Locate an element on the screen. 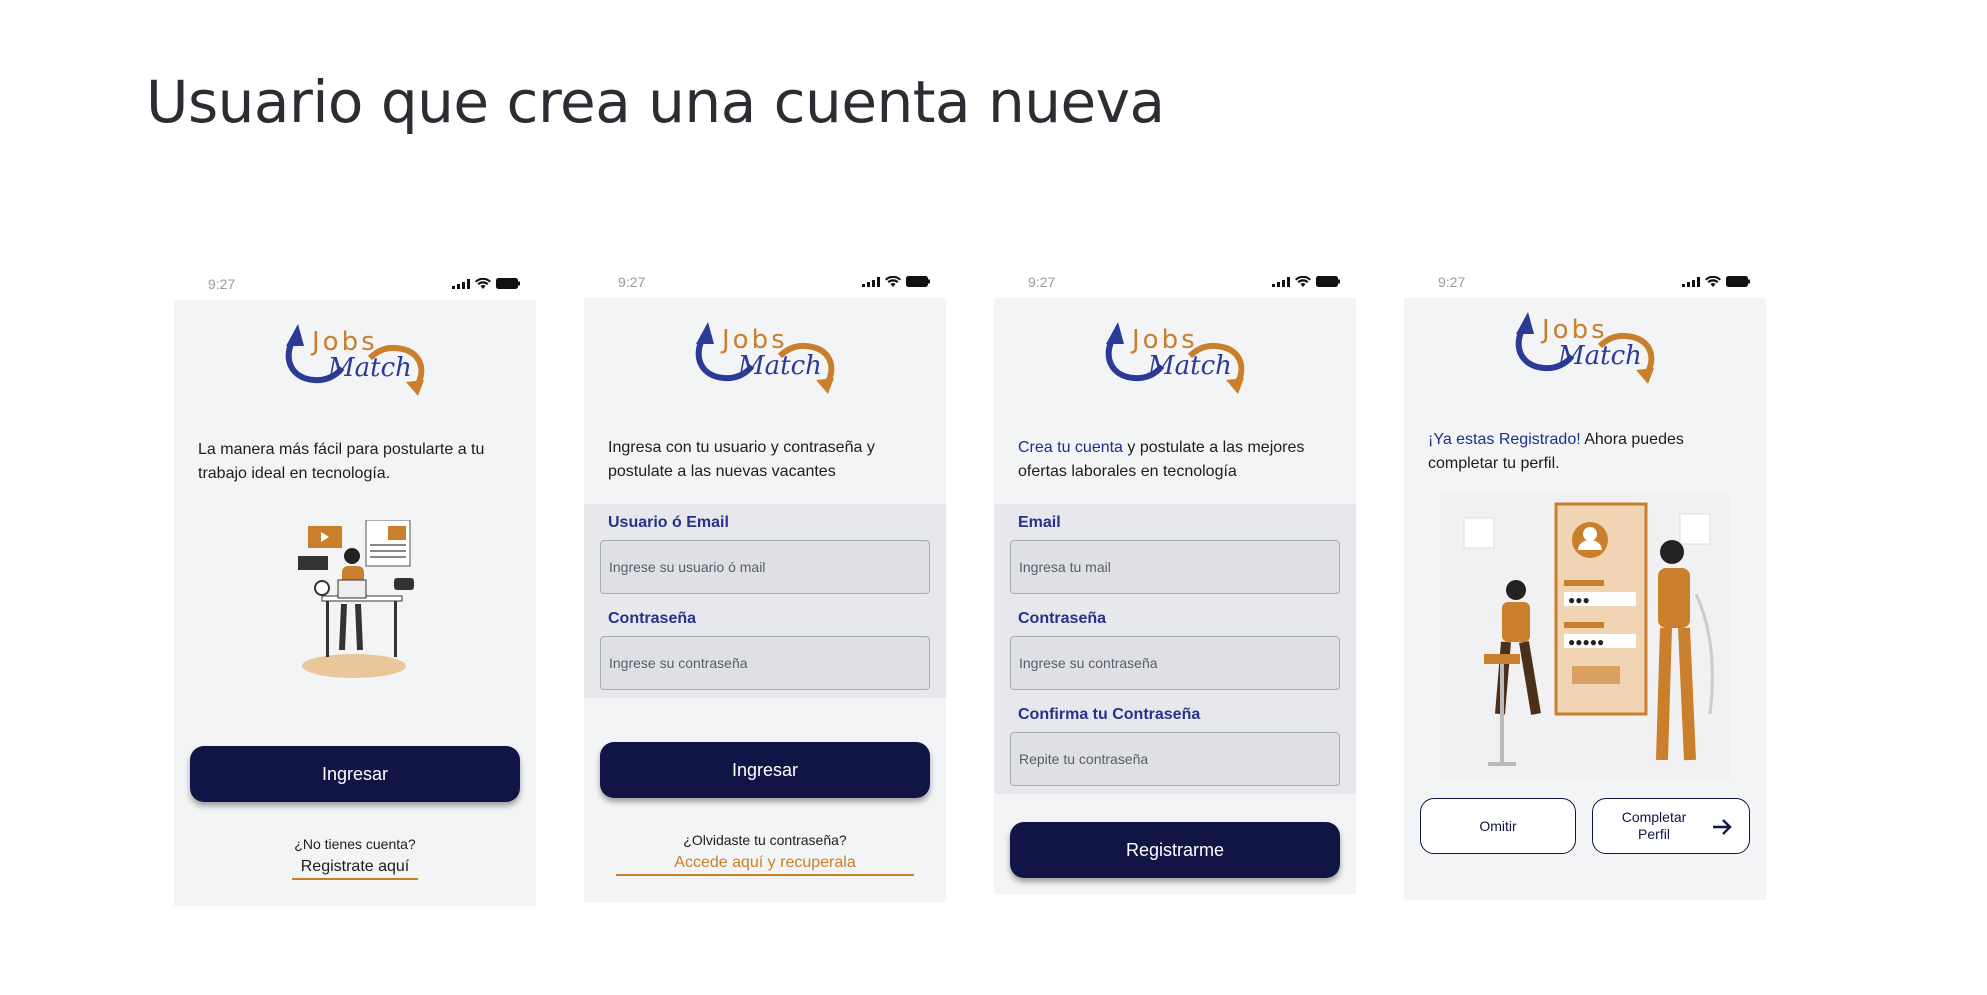 This screenshot has height=995, width=1987. profile-form-illustration: ●●● ●●●●● is located at coordinates (1585, 637).